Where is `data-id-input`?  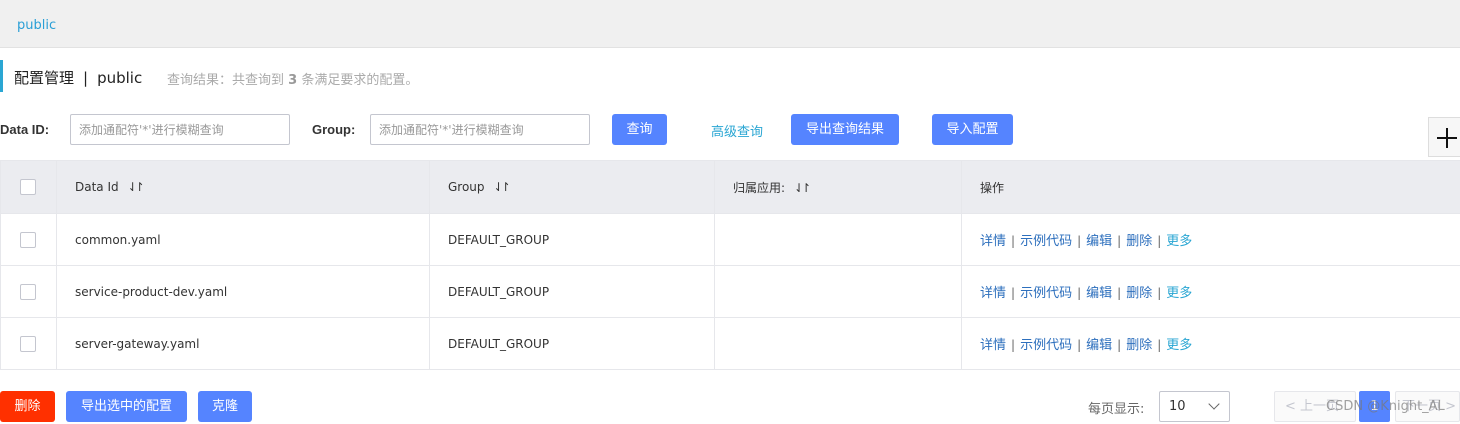
data-id-input is located at coordinates (180, 129).